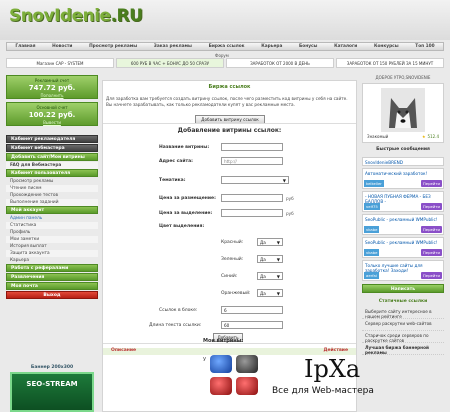  Describe the element at coordinates (52, 277) in the screenshot. I see `entertainment-button: Развлечения` at that location.